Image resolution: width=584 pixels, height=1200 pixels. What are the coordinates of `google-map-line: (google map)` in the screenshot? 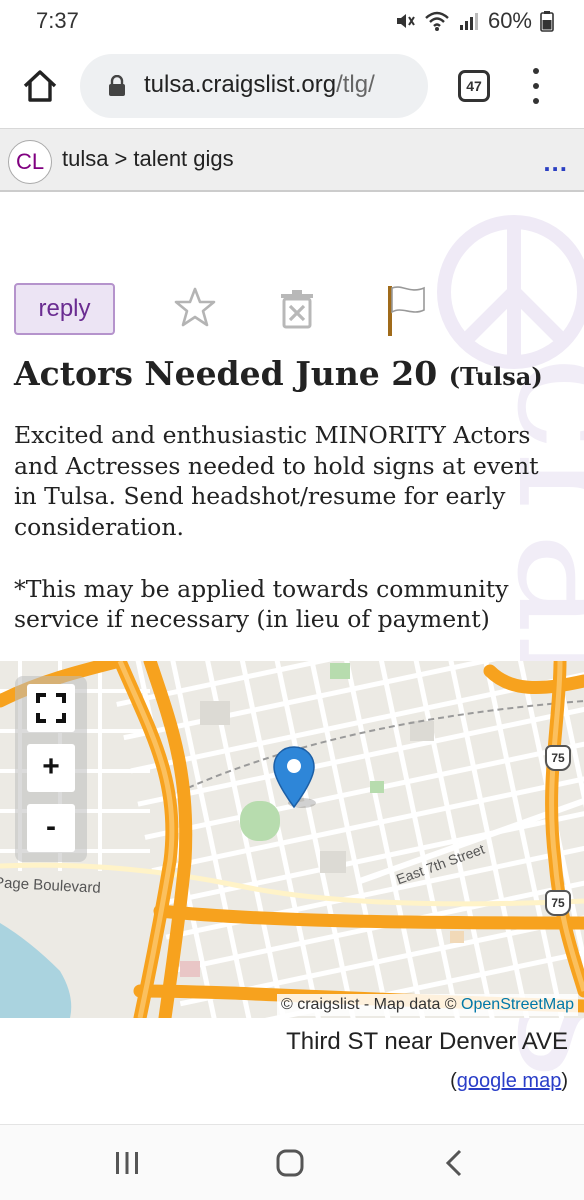 It's located at (509, 1081).